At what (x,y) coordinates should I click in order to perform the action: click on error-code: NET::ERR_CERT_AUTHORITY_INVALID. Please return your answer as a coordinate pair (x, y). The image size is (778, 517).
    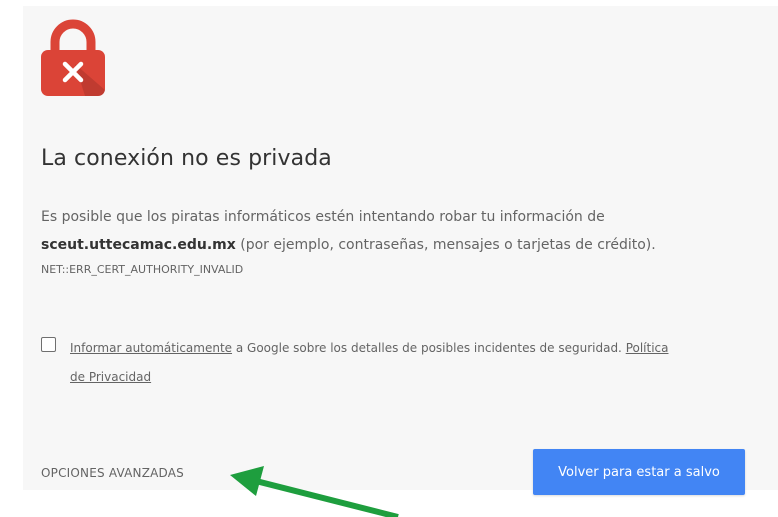
    Looking at the image, I should click on (142, 269).